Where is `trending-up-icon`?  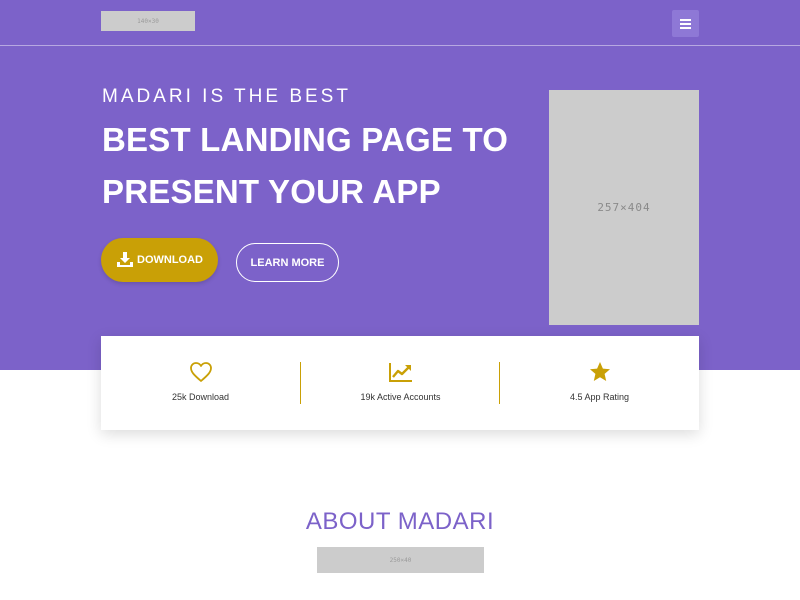
trending-up-icon is located at coordinates (401, 372).